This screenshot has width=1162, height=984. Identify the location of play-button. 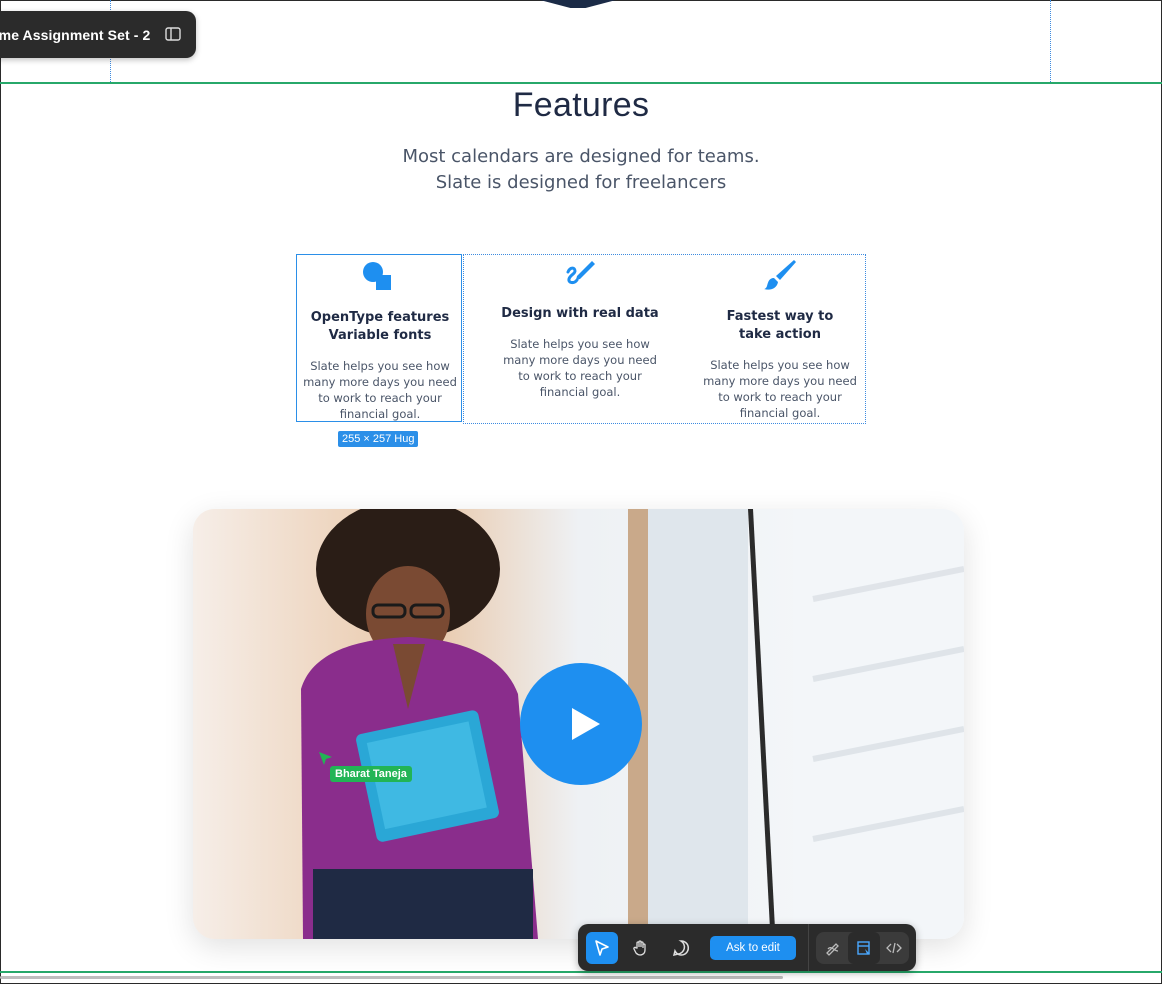
(581, 724).